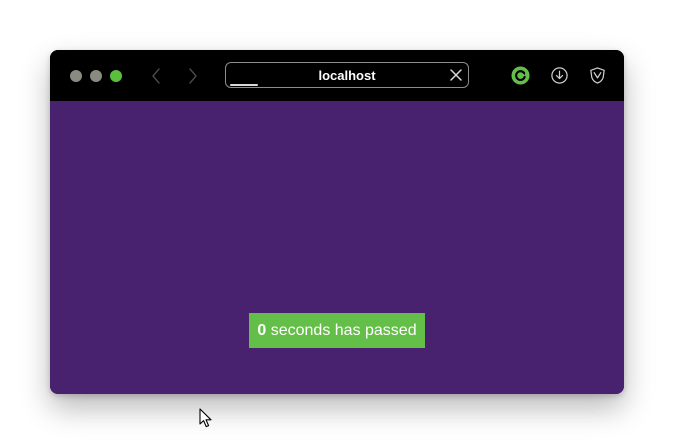 The height and width of the screenshot is (445, 674). What do you see at coordinates (341, 330) in the screenshot?
I see `toast-message: seconds has passed` at bounding box center [341, 330].